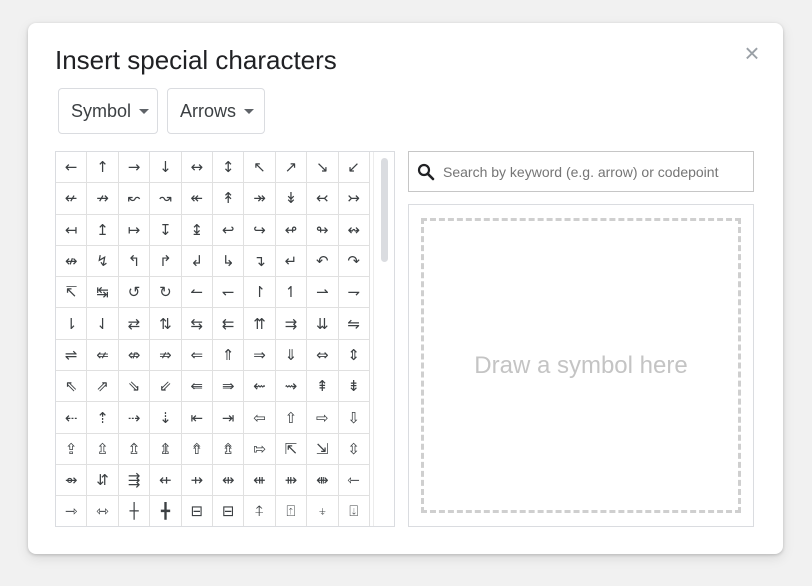 This screenshot has height=586, width=812. What do you see at coordinates (72, 511) in the screenshot?
I see `symbol-cell: ⇾` at bounding box center [72, 511].